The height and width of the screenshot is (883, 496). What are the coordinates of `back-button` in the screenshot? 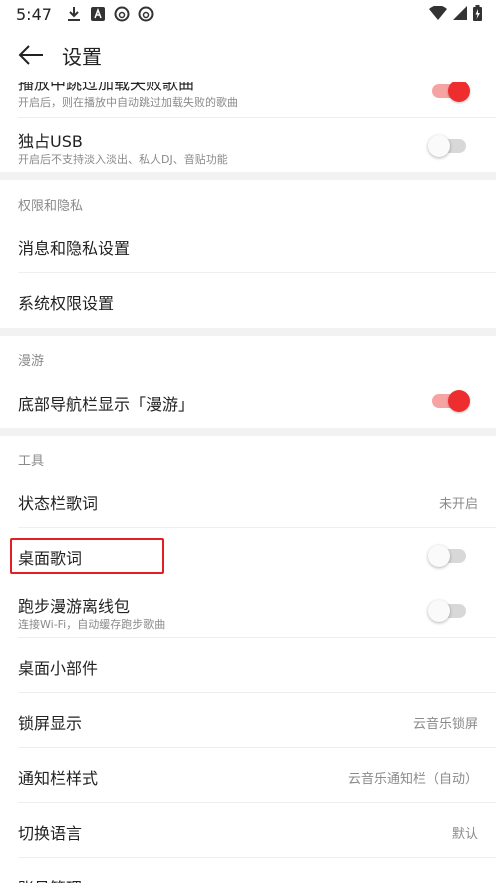 It's located at (31, 55).